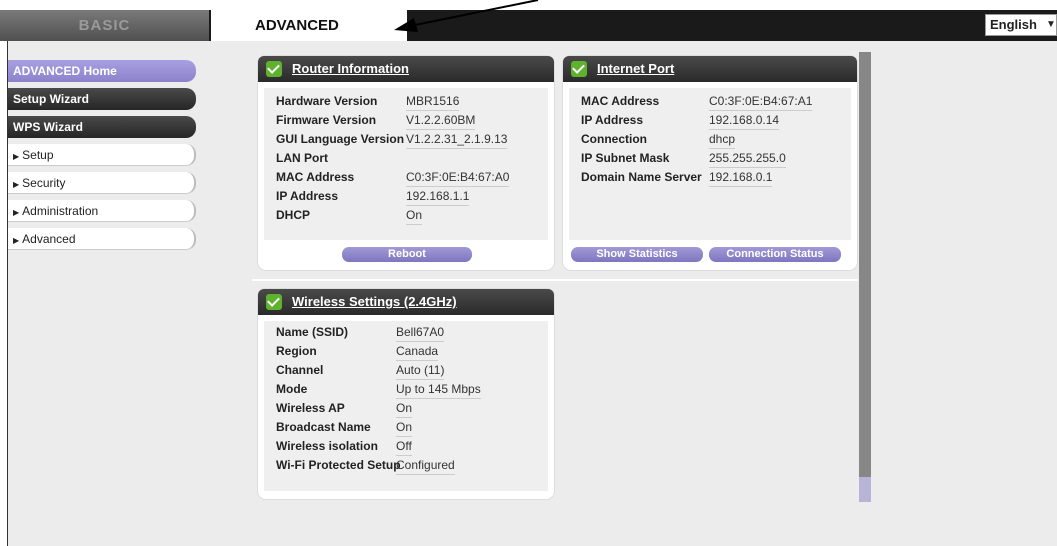  What do you see at coordinates (438, 389) in the screenshot?
I see `row-value: Up to 145 Mbps` at bounding box center [438, 389].